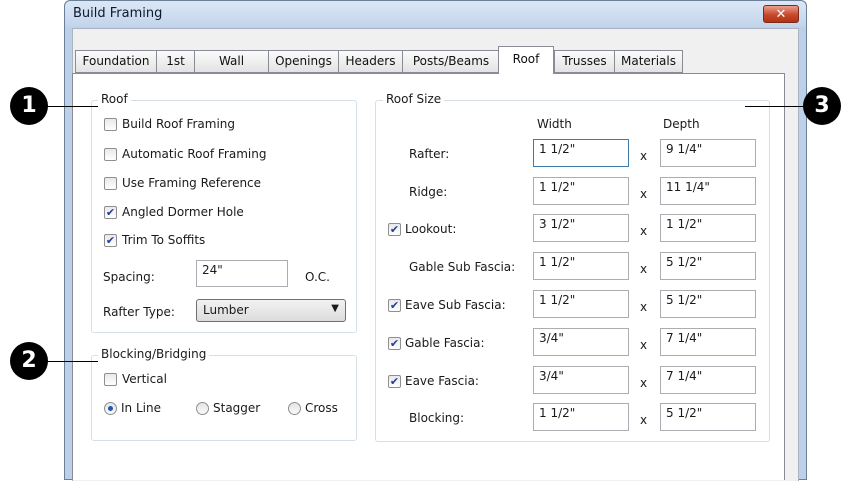 The width and height of the screenshot is (843, 481). Describe the element at coordinates (72, 106) in the screenshot. I see `callout-1-line` at that location.